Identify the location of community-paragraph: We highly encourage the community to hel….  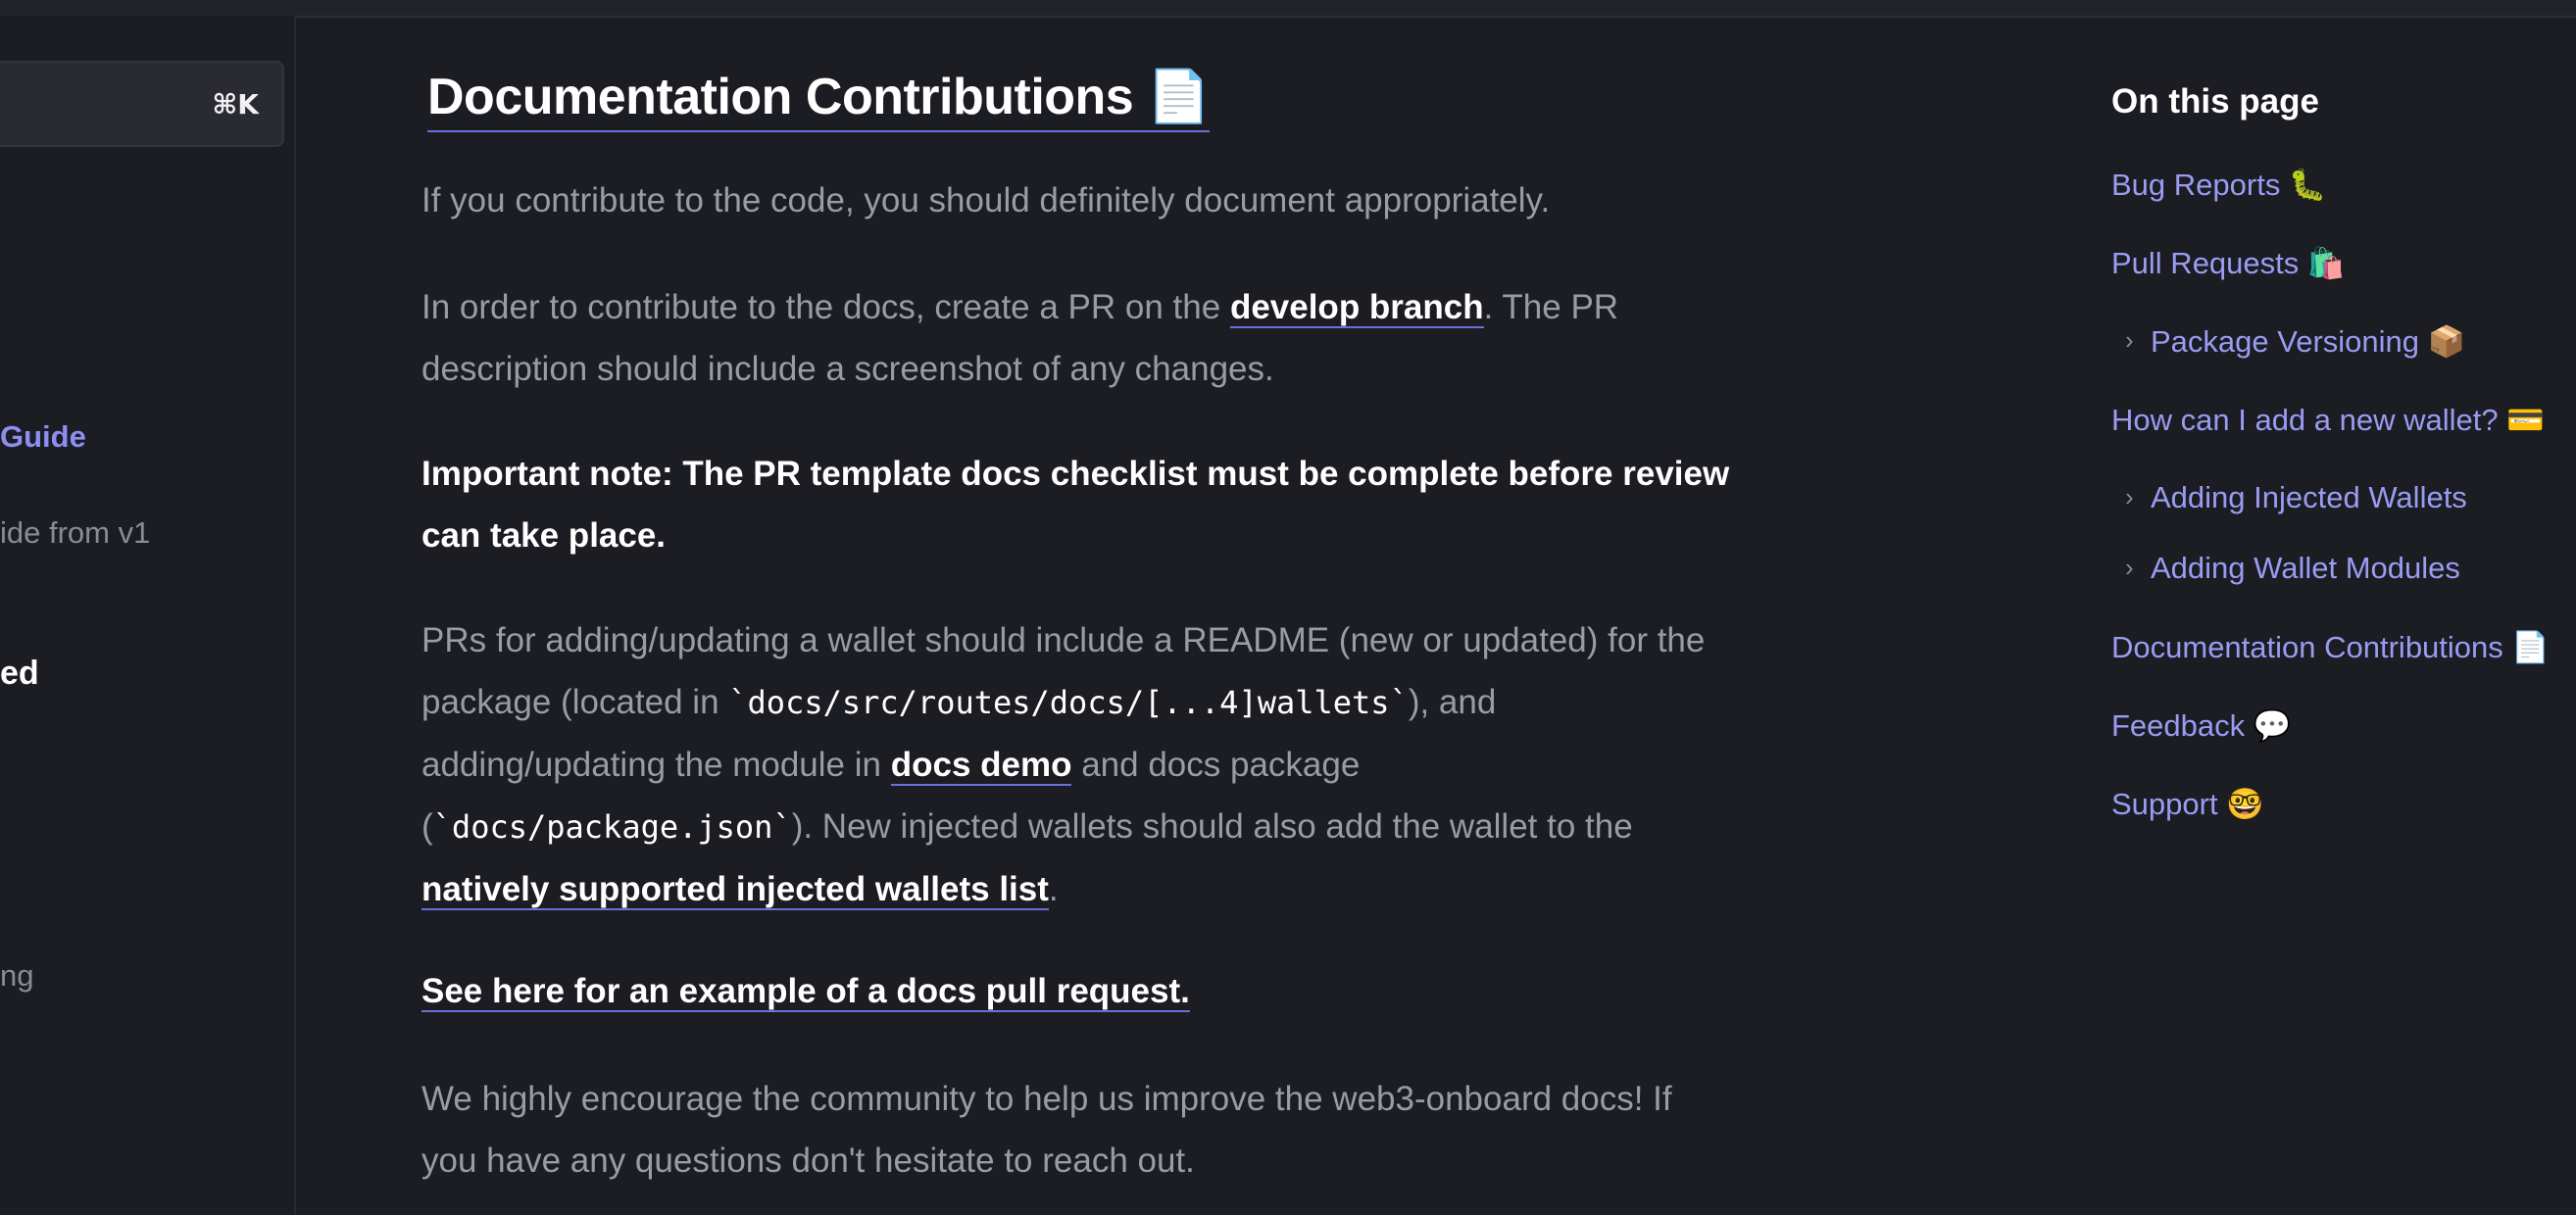
(1046, 1130).